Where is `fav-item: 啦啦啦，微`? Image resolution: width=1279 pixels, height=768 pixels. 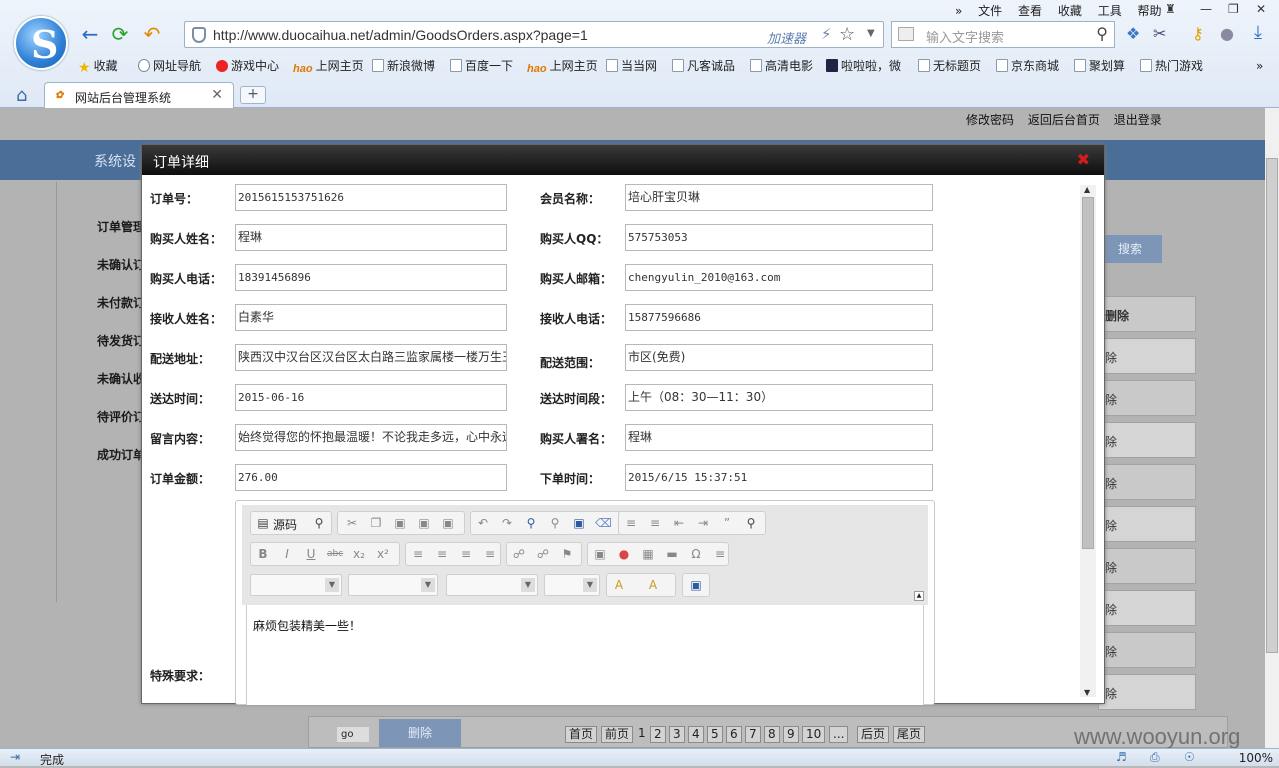
fav-item: 啦啦啦，微 is located at coordinates (863, 67).